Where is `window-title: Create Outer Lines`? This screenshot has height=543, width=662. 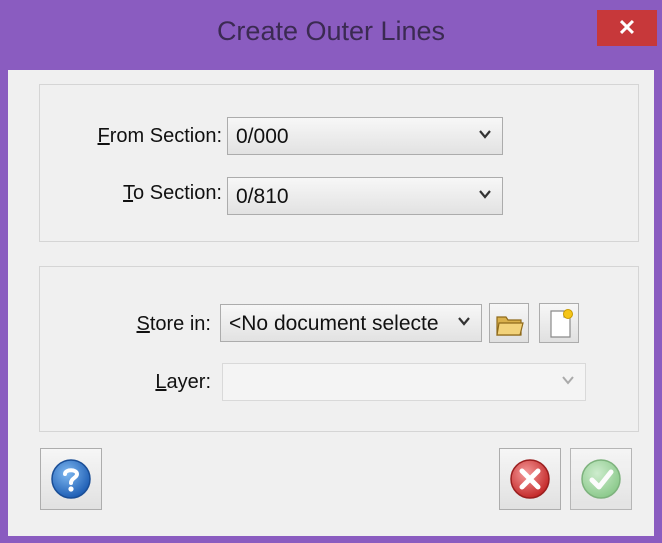
window-title: Create Outer Lines is located at coordinates (331, 31).